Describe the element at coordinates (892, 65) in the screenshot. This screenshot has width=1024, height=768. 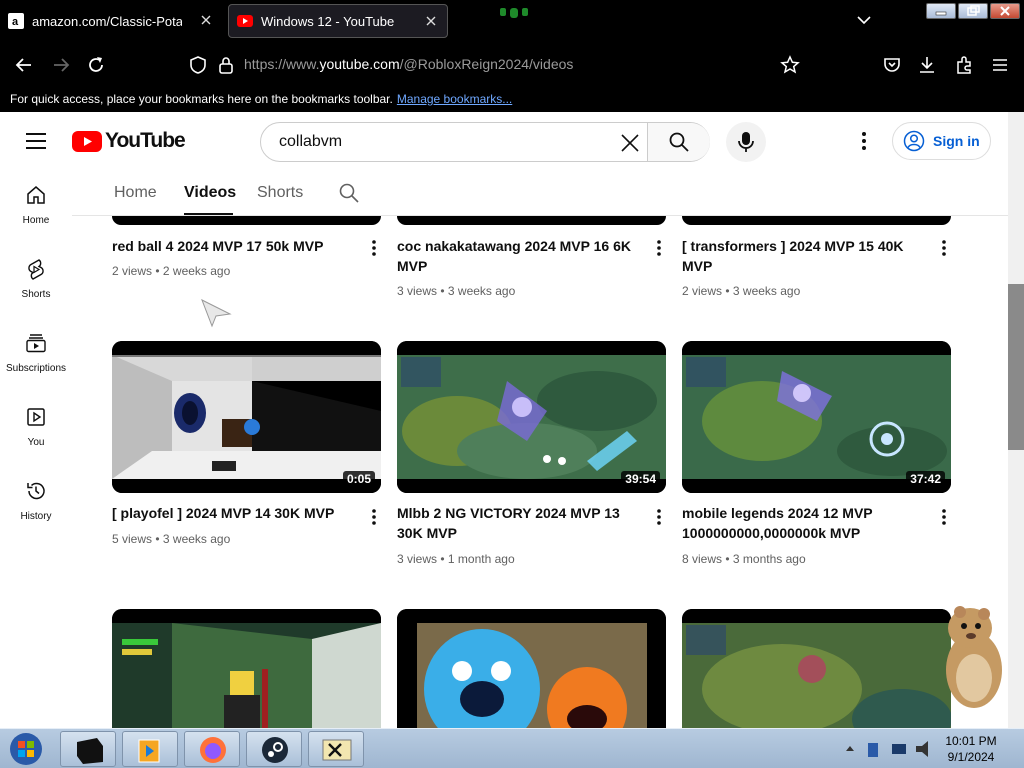
I see `pocket-icon` at that location.